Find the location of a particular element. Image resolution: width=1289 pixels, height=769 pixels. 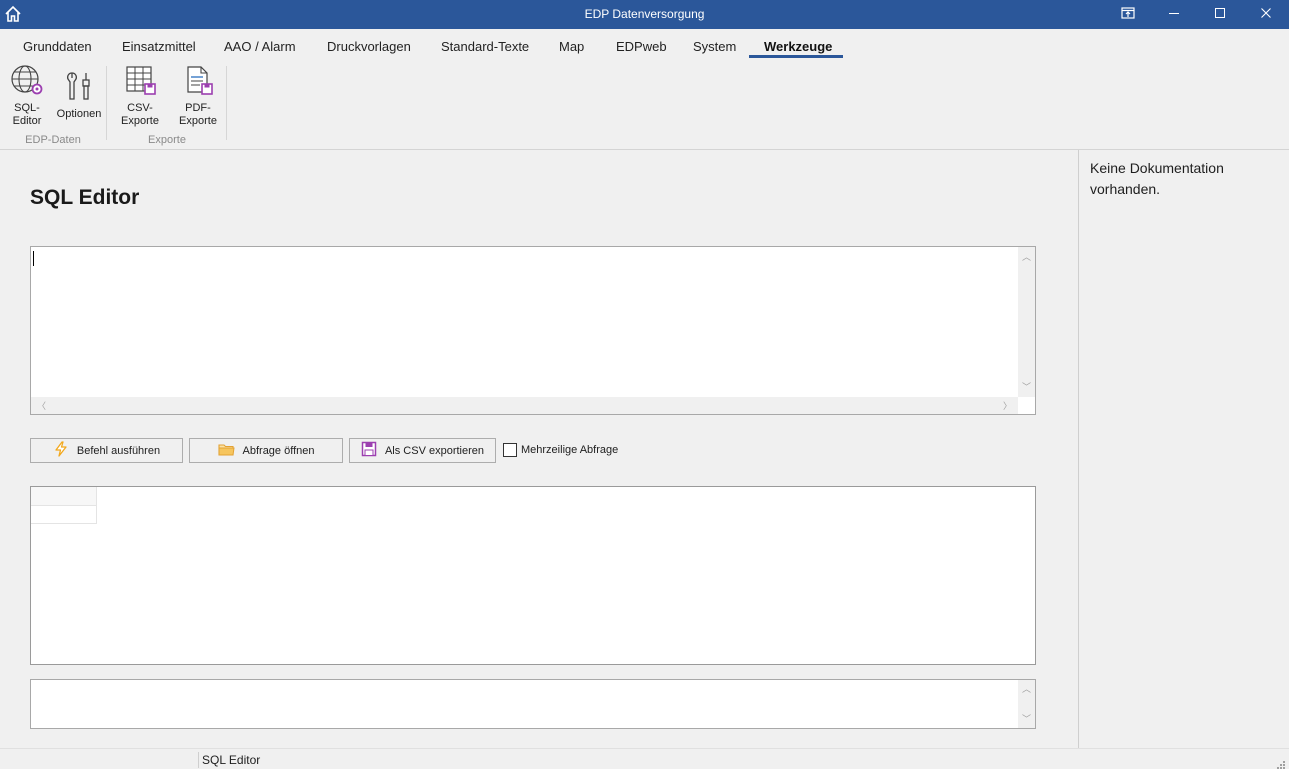

message-output-box: ︿ ﹀ is located at coordinates (533, 704).